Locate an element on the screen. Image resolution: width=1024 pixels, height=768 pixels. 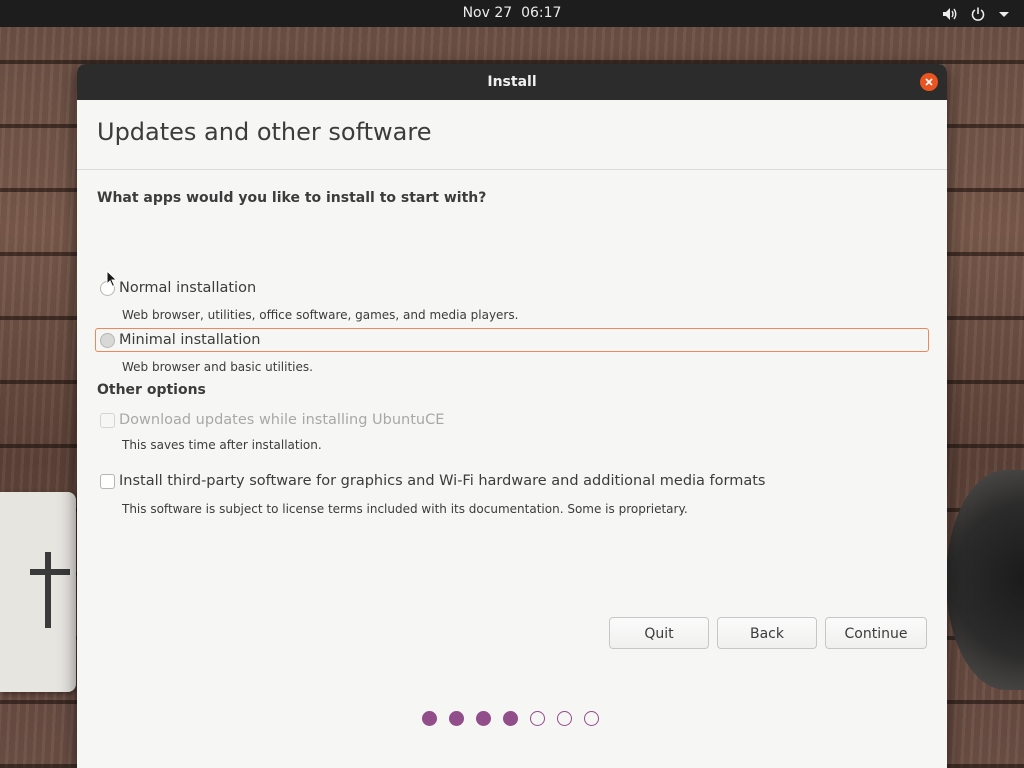
desktop-cup-decoration is located at coordinates (985, 580).